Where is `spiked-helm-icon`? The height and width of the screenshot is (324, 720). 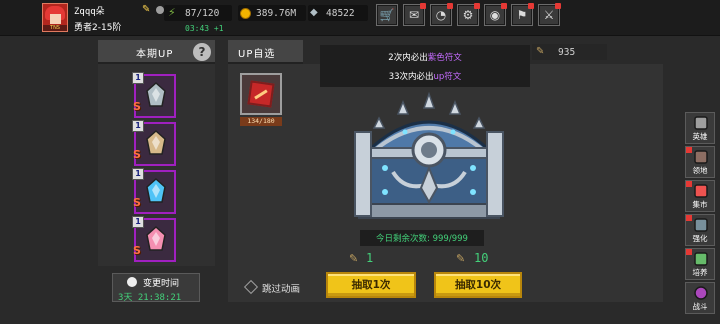 spiked-helm-icon is located at coordinates (156, 94).